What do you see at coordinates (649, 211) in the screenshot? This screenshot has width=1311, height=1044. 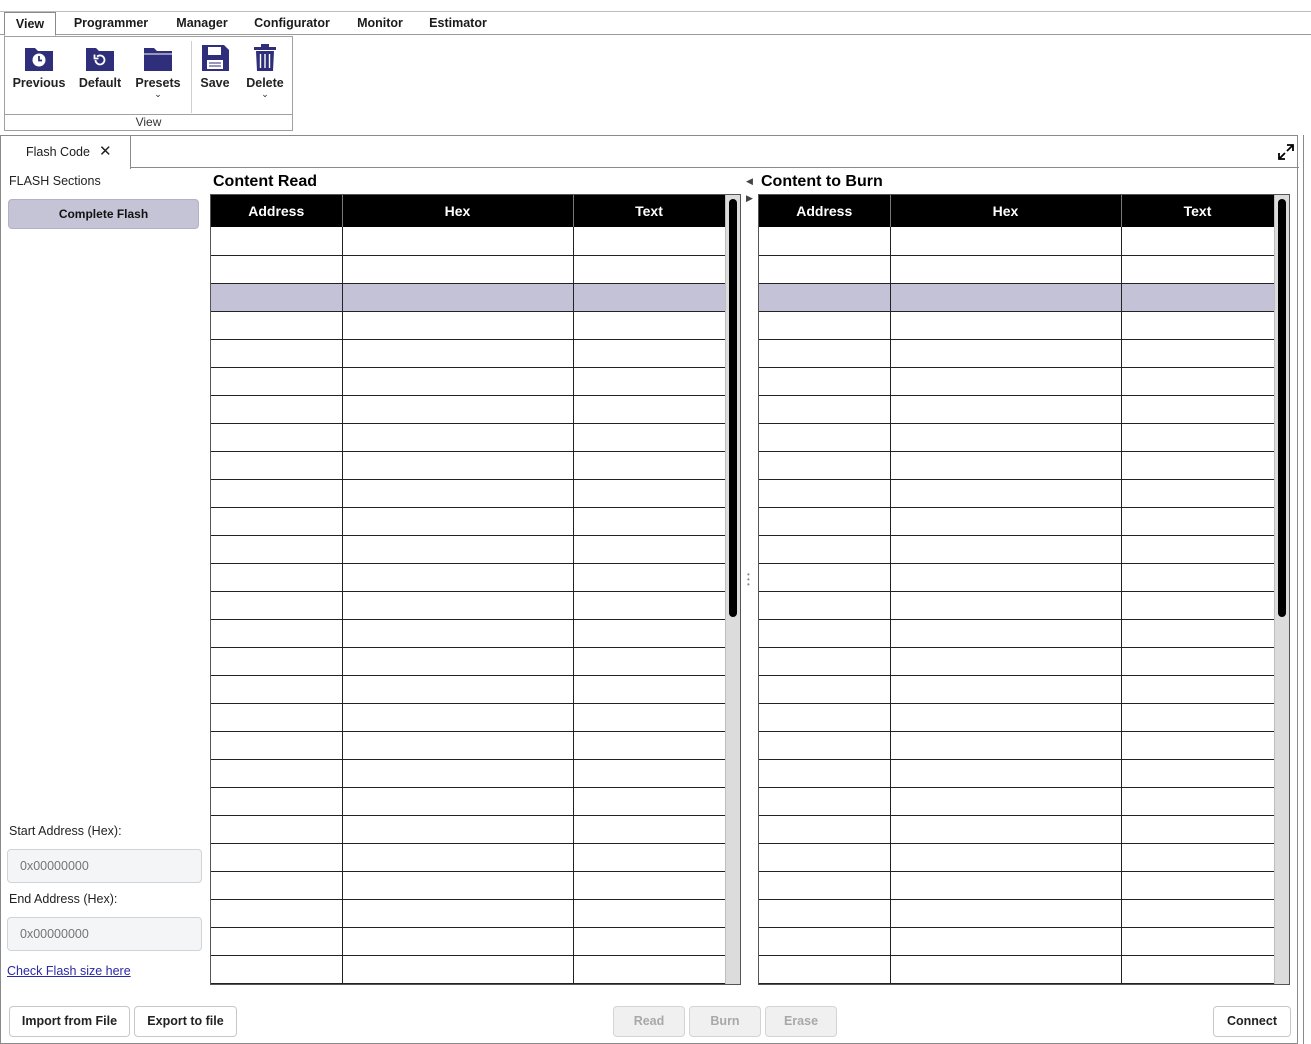 I see `column-header-text: Text` at bounding box center [649, 211].